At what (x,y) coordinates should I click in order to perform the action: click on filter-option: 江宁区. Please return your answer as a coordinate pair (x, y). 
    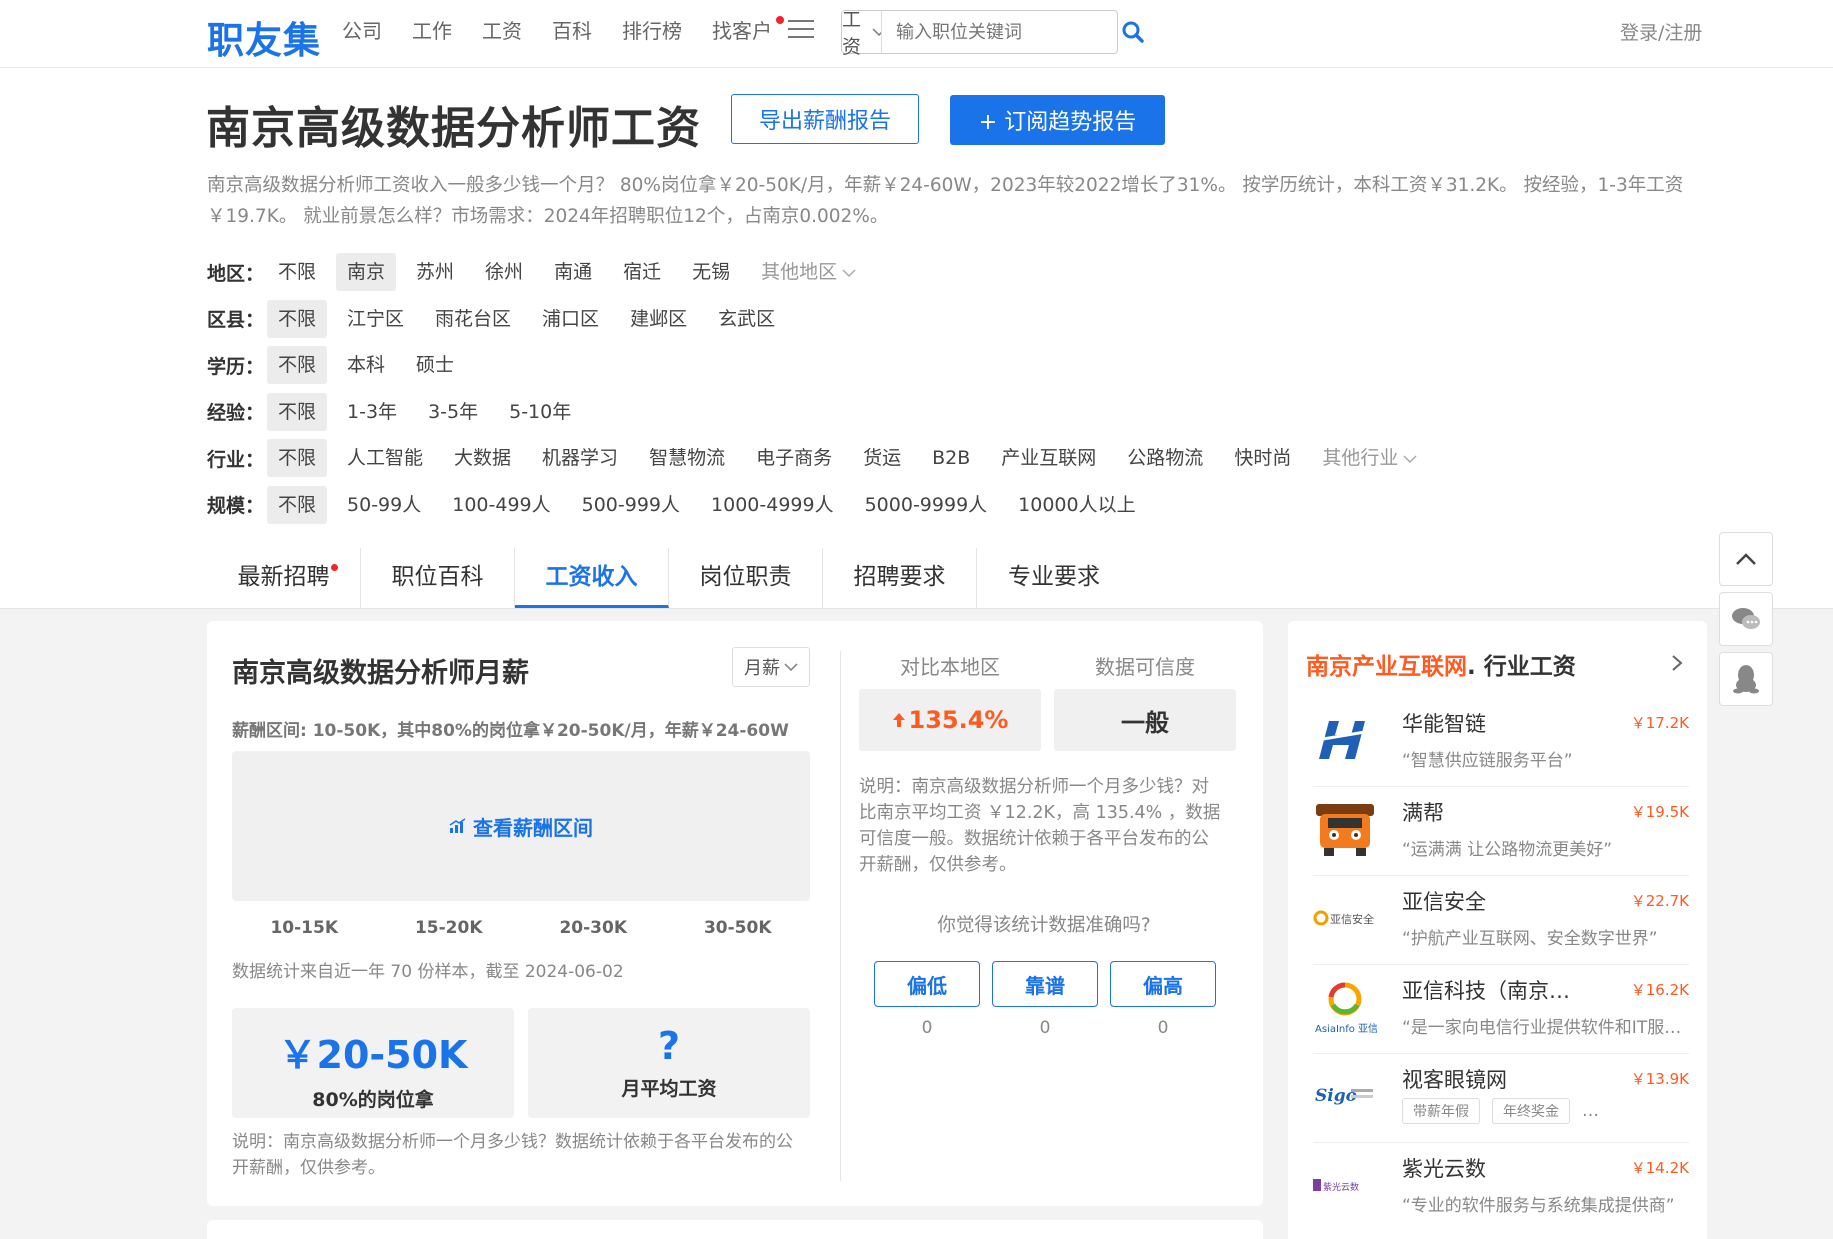
    Looking at the image, I should click on (375, 319).